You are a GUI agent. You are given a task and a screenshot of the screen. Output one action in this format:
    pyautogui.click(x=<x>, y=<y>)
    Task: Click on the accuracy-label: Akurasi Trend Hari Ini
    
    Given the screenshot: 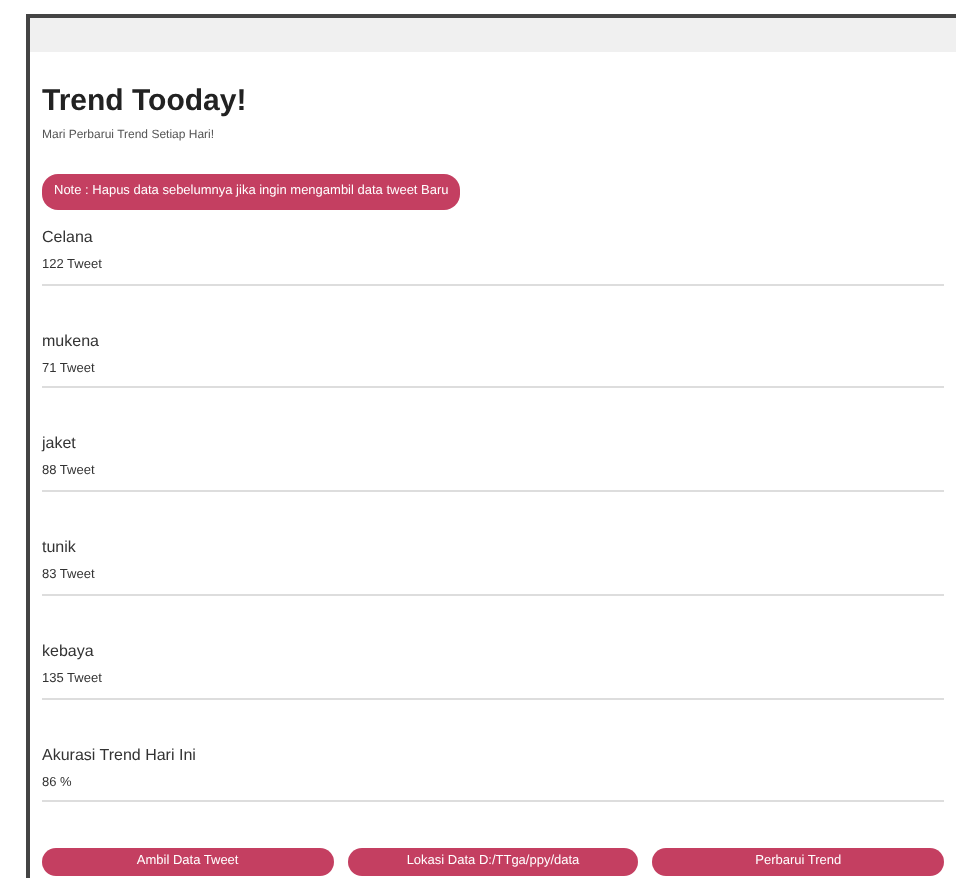 What is the action you would take?
    pyautogui.click(x=120, y=755)
    